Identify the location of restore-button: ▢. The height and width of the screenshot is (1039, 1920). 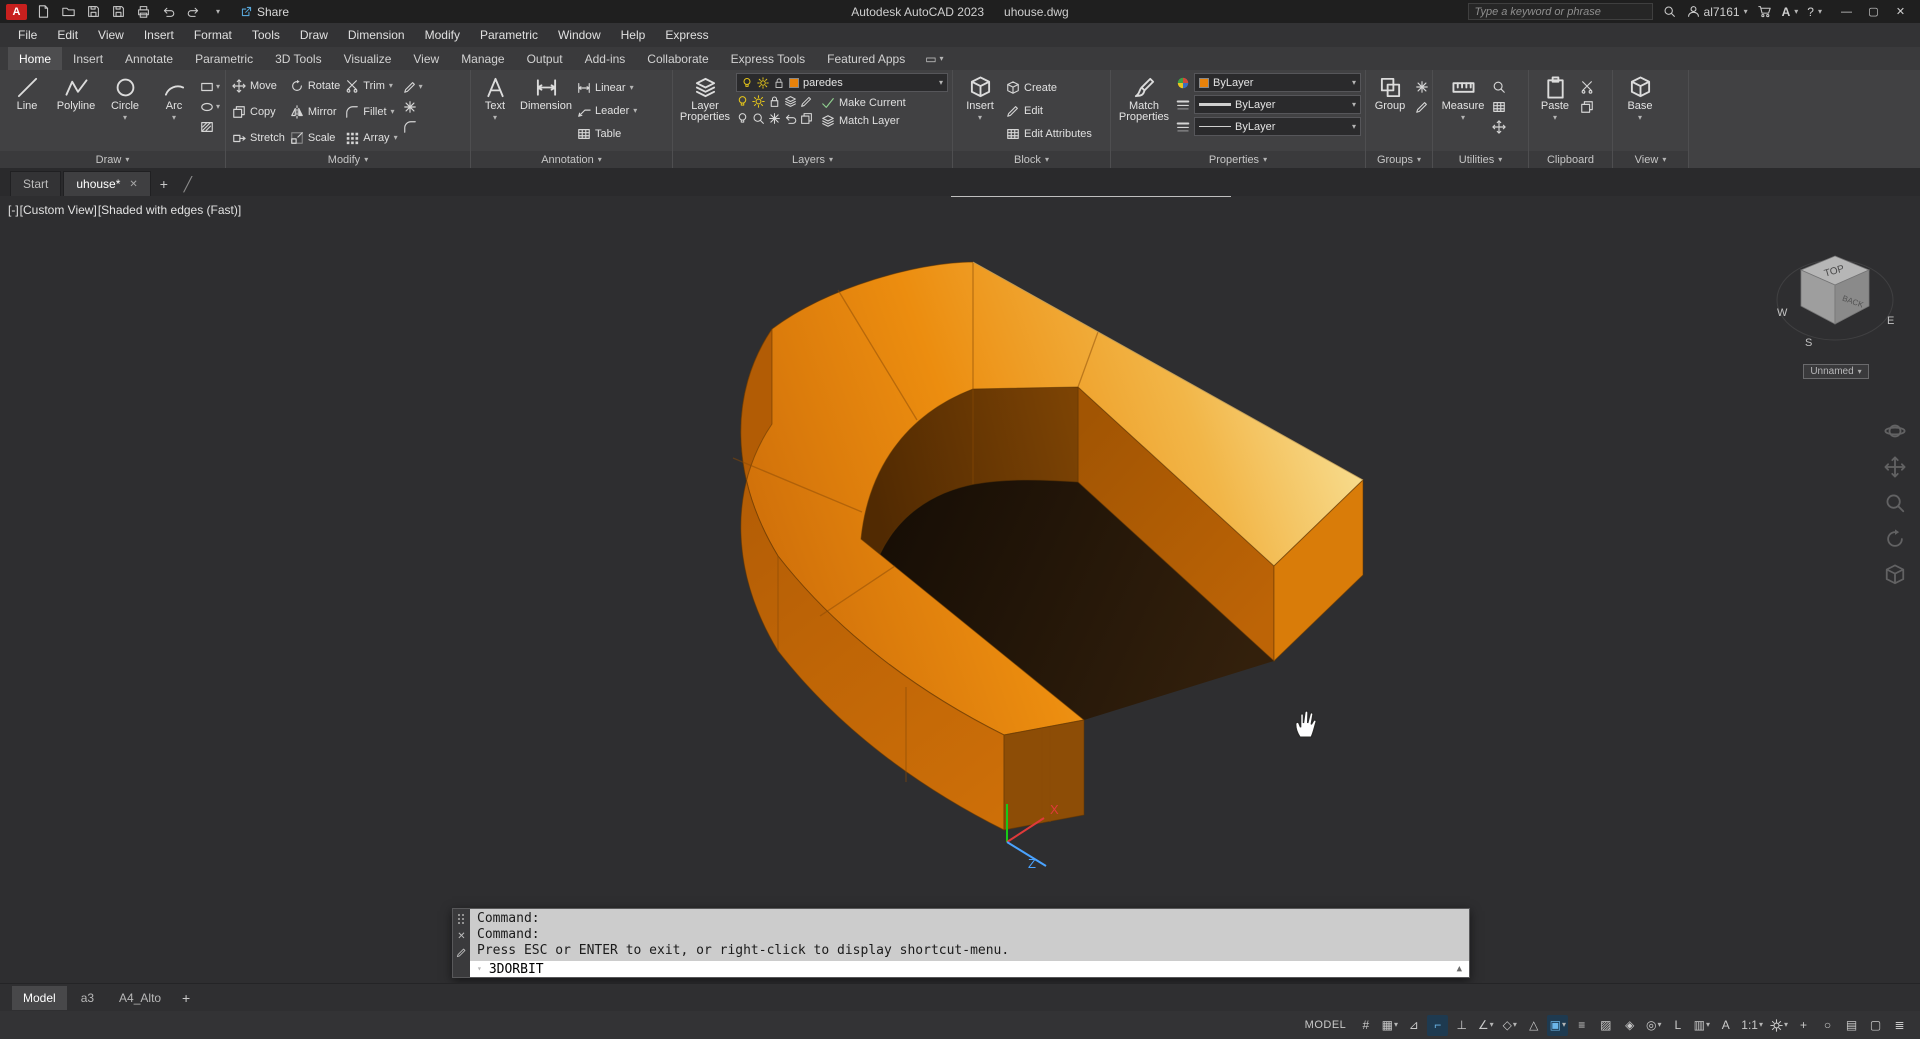
(1873, 11).